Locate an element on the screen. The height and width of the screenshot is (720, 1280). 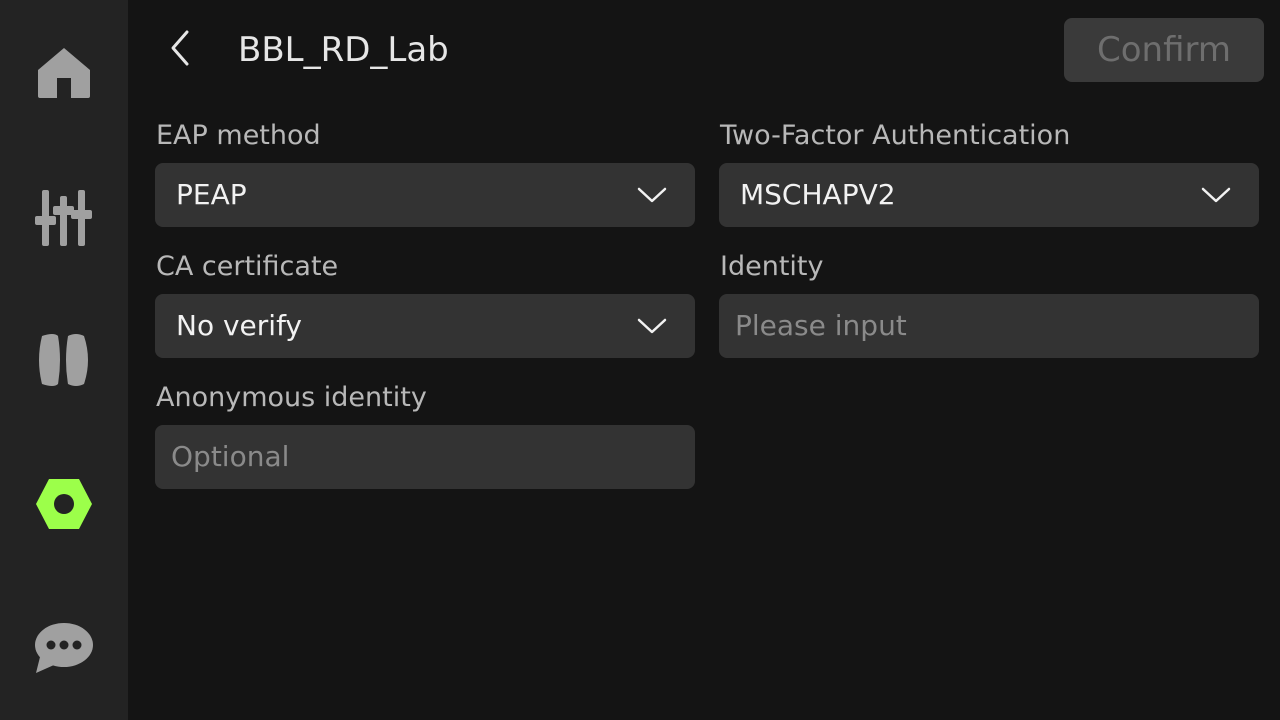
eap-method-value: PEAP is located at coordinates (211, 194).